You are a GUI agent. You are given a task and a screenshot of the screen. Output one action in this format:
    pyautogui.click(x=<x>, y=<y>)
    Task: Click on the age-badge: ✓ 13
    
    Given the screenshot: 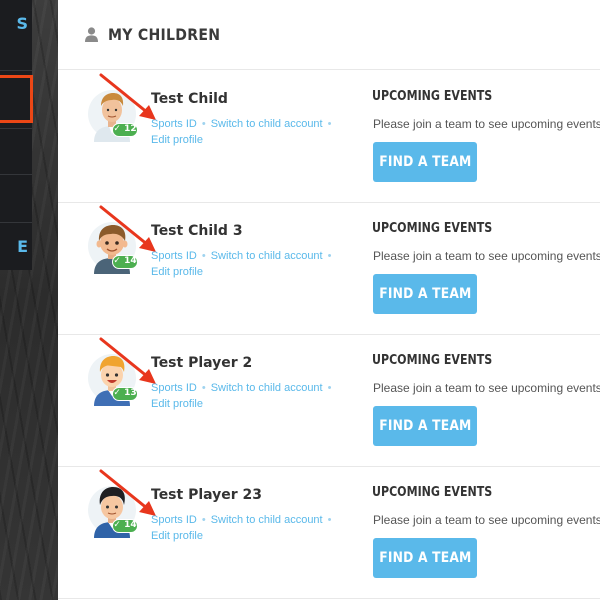 What is the action you would take?
    pyautogui.click(x=125, y=394)
    